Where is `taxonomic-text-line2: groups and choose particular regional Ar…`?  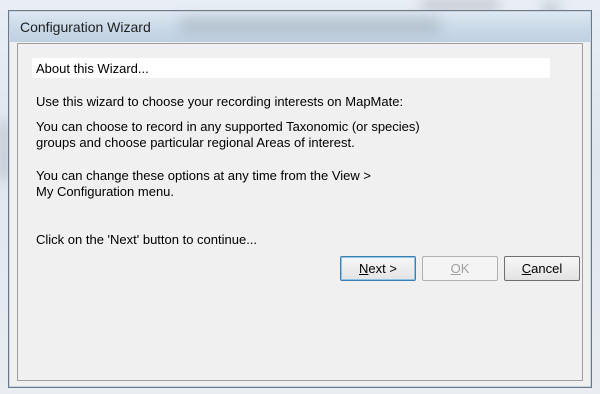 taxonomic-text-line2: groups and choose particular regional Ar… is located at coordinates (195, 142).